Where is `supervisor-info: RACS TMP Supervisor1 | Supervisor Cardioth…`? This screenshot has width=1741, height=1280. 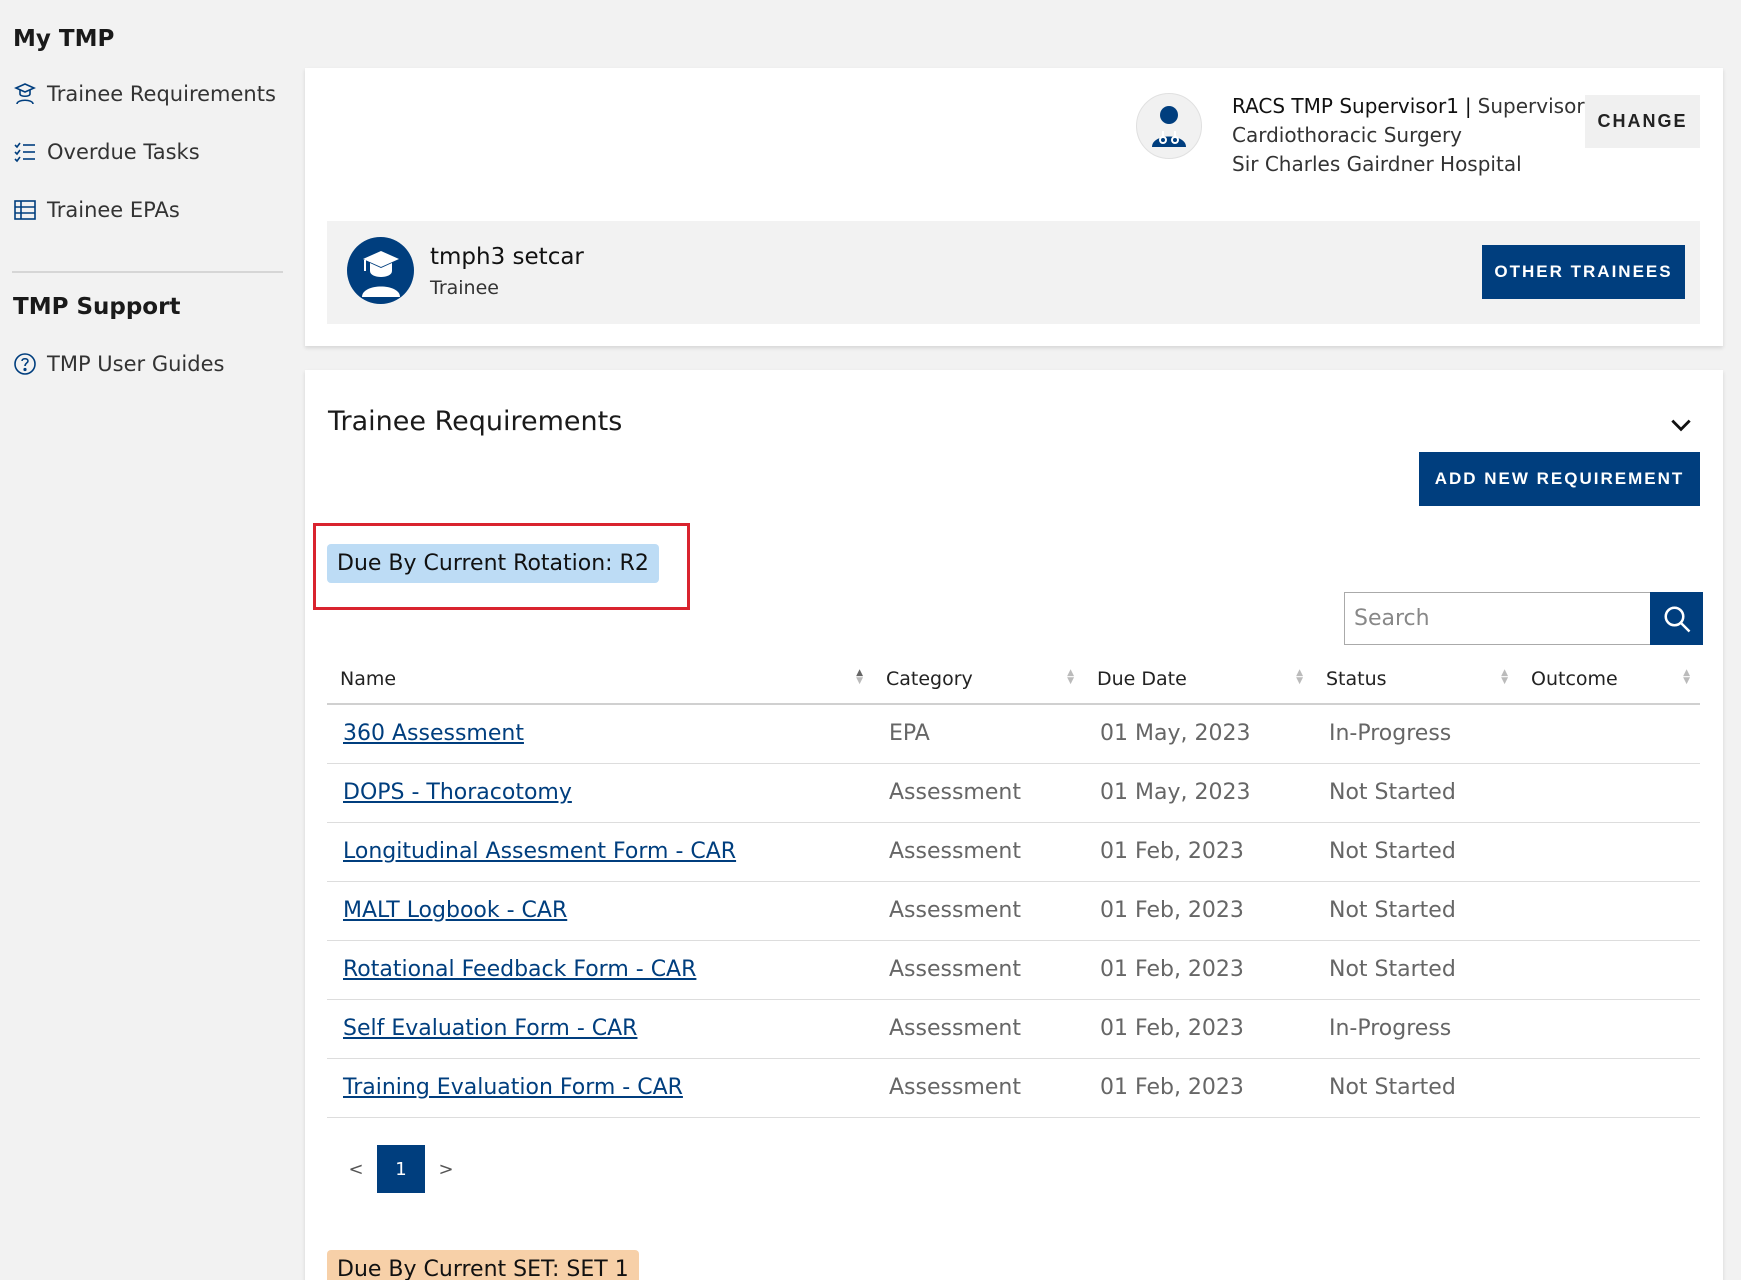
supervisor-info: RACS TMP Supervisor1 | Supervisor Cardioth… is located at coordinates (1408, 135).